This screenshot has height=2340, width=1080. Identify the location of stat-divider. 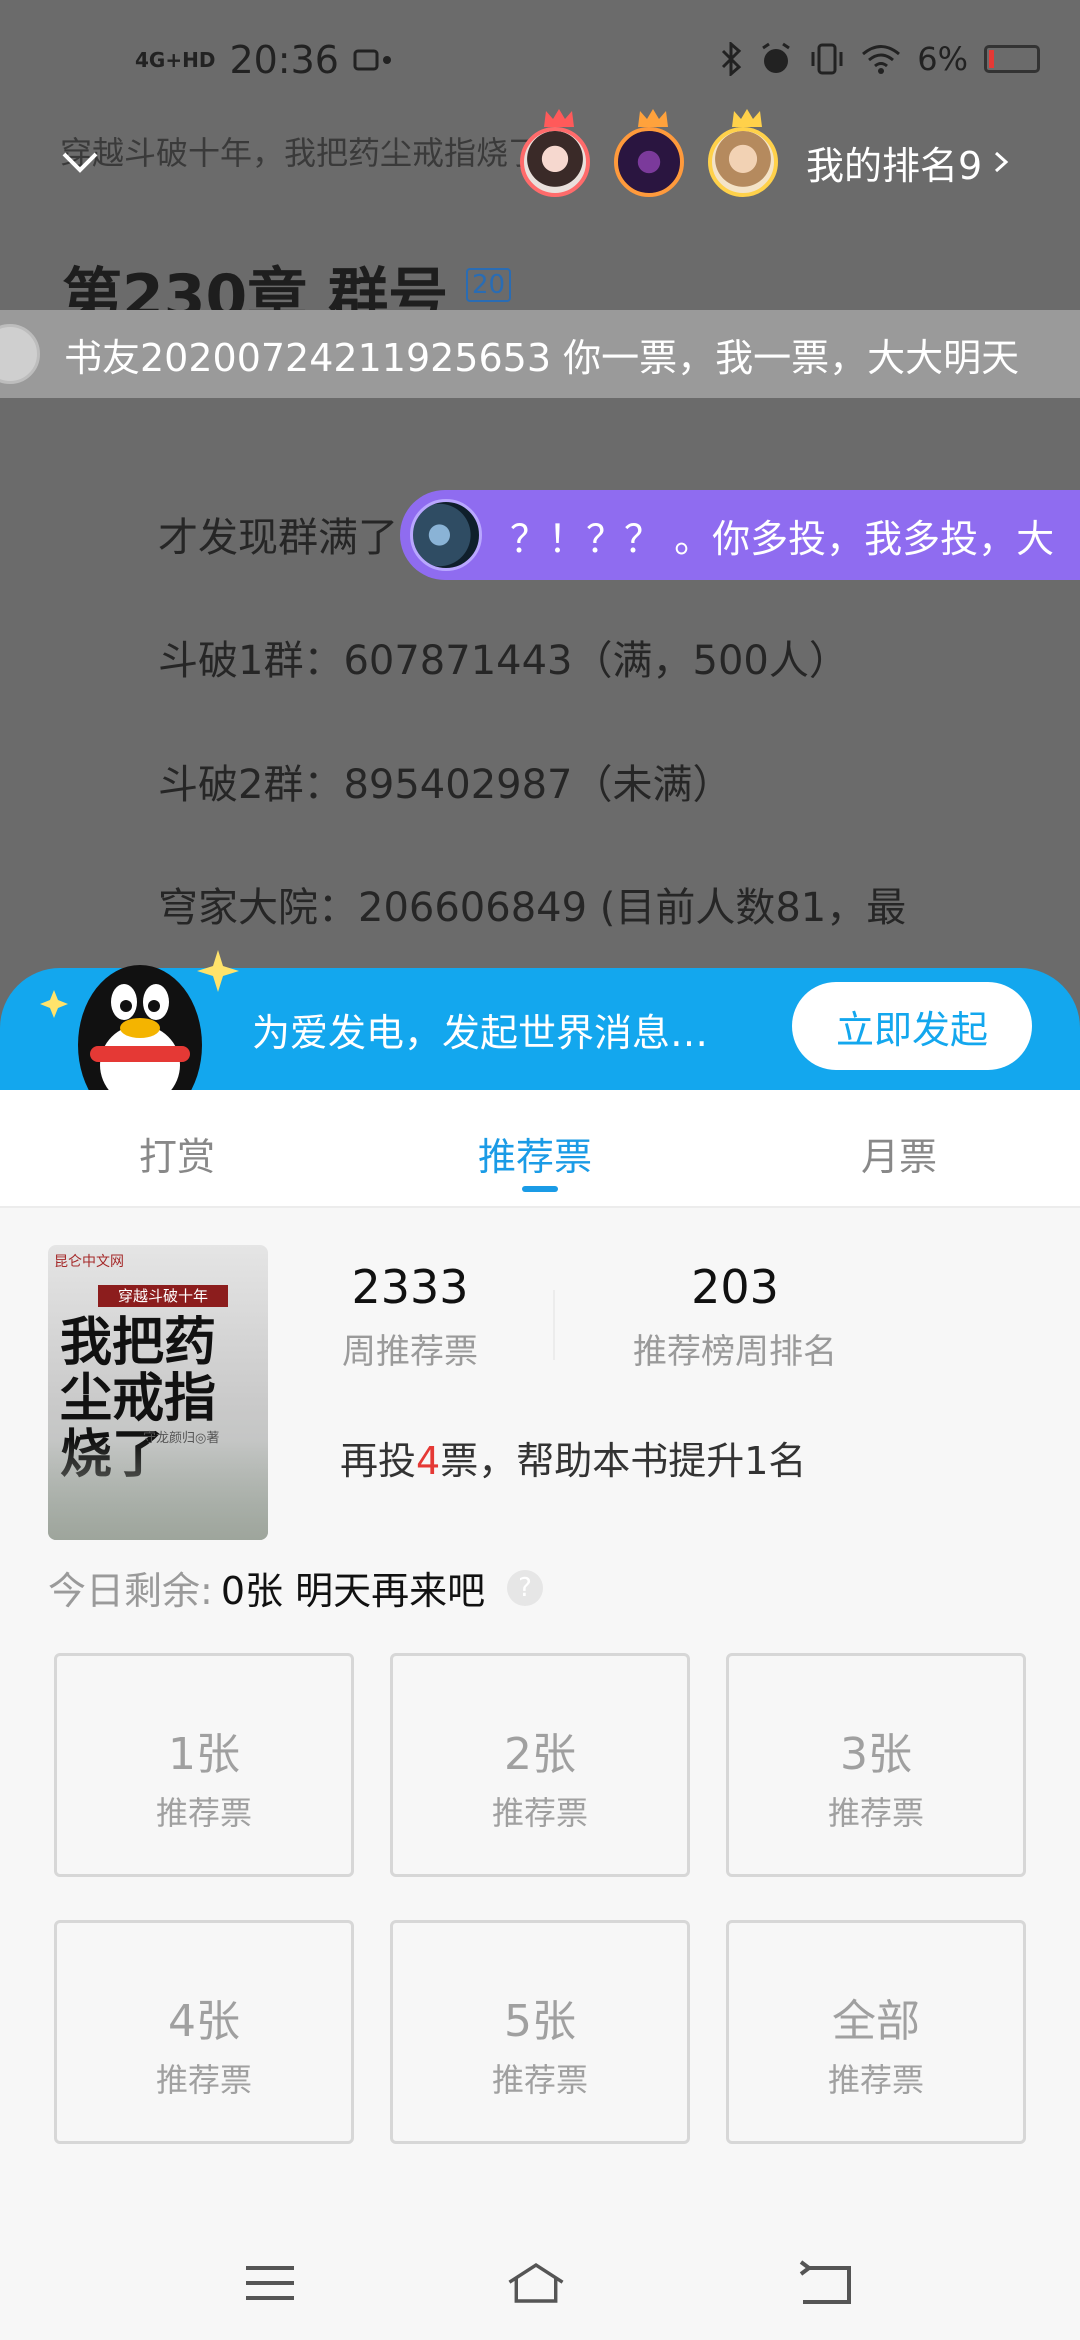
(554, 1325).